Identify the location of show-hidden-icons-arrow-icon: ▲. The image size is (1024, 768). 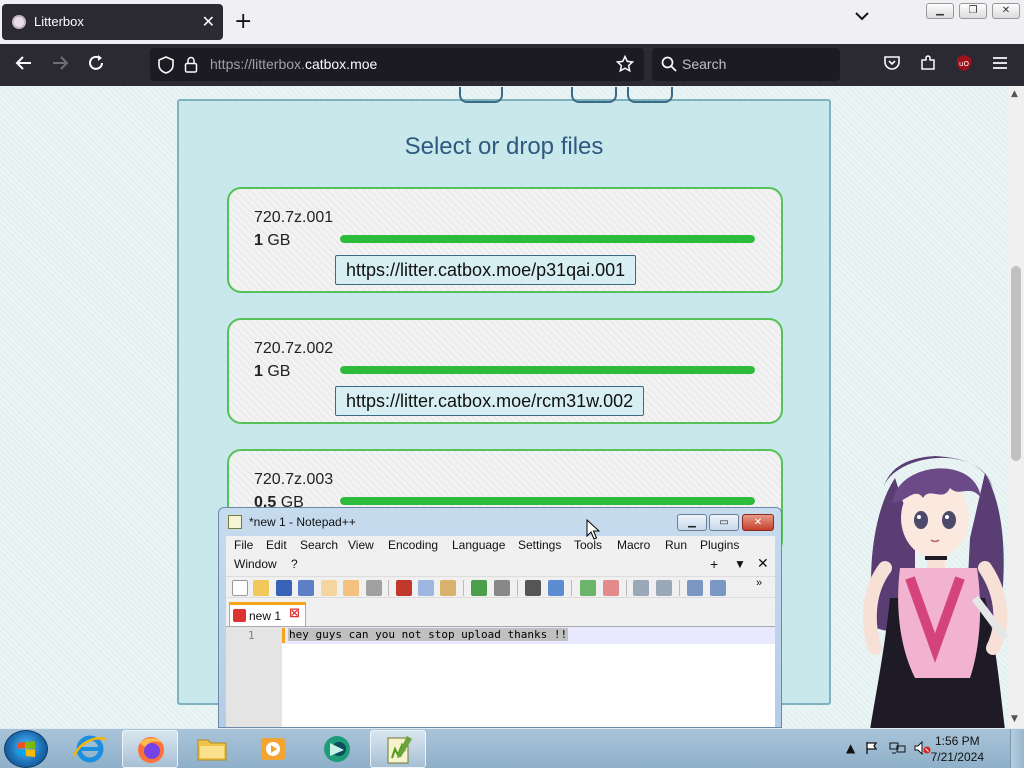
(850, 748).